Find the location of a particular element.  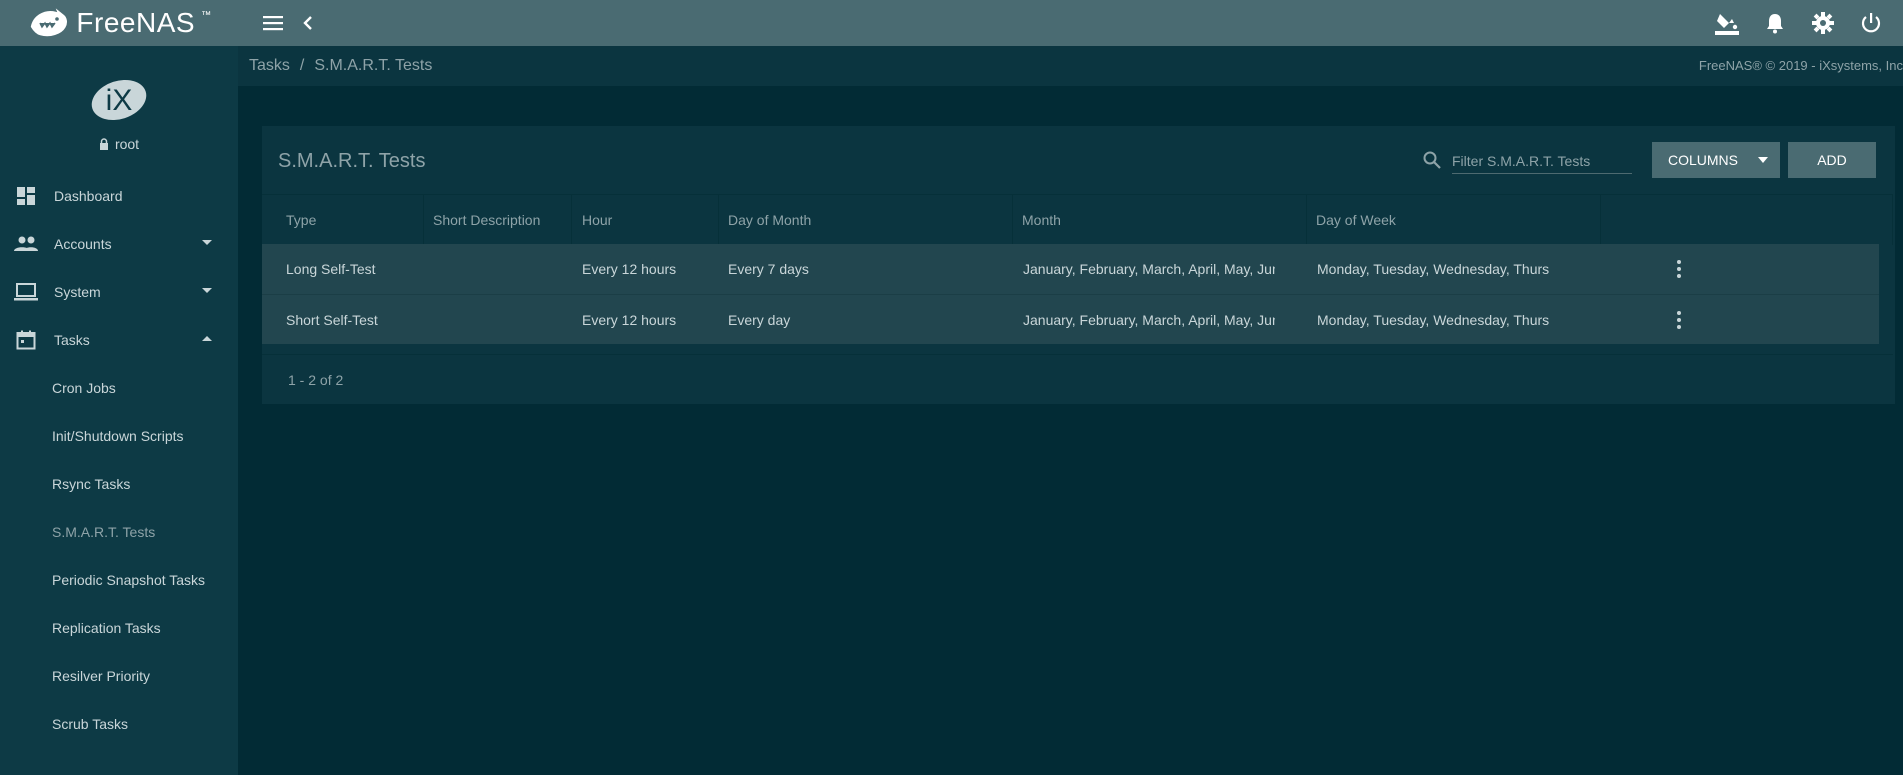

sidebar-item-tasks: Tasks is located at coordinates (119, 340).